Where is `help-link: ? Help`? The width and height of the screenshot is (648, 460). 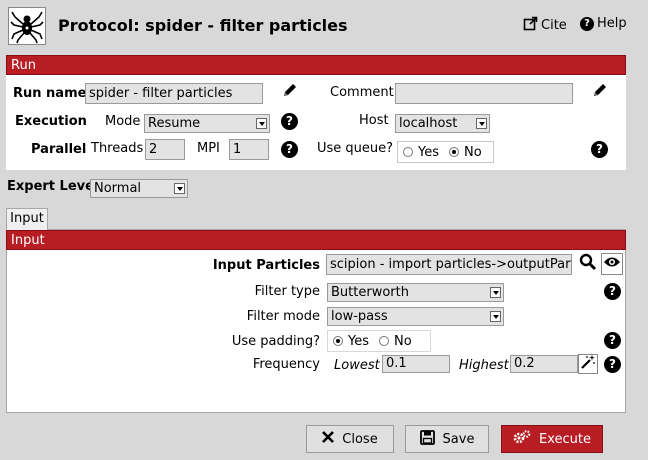 help-link: ? Help is located at coordinates (603, 23).